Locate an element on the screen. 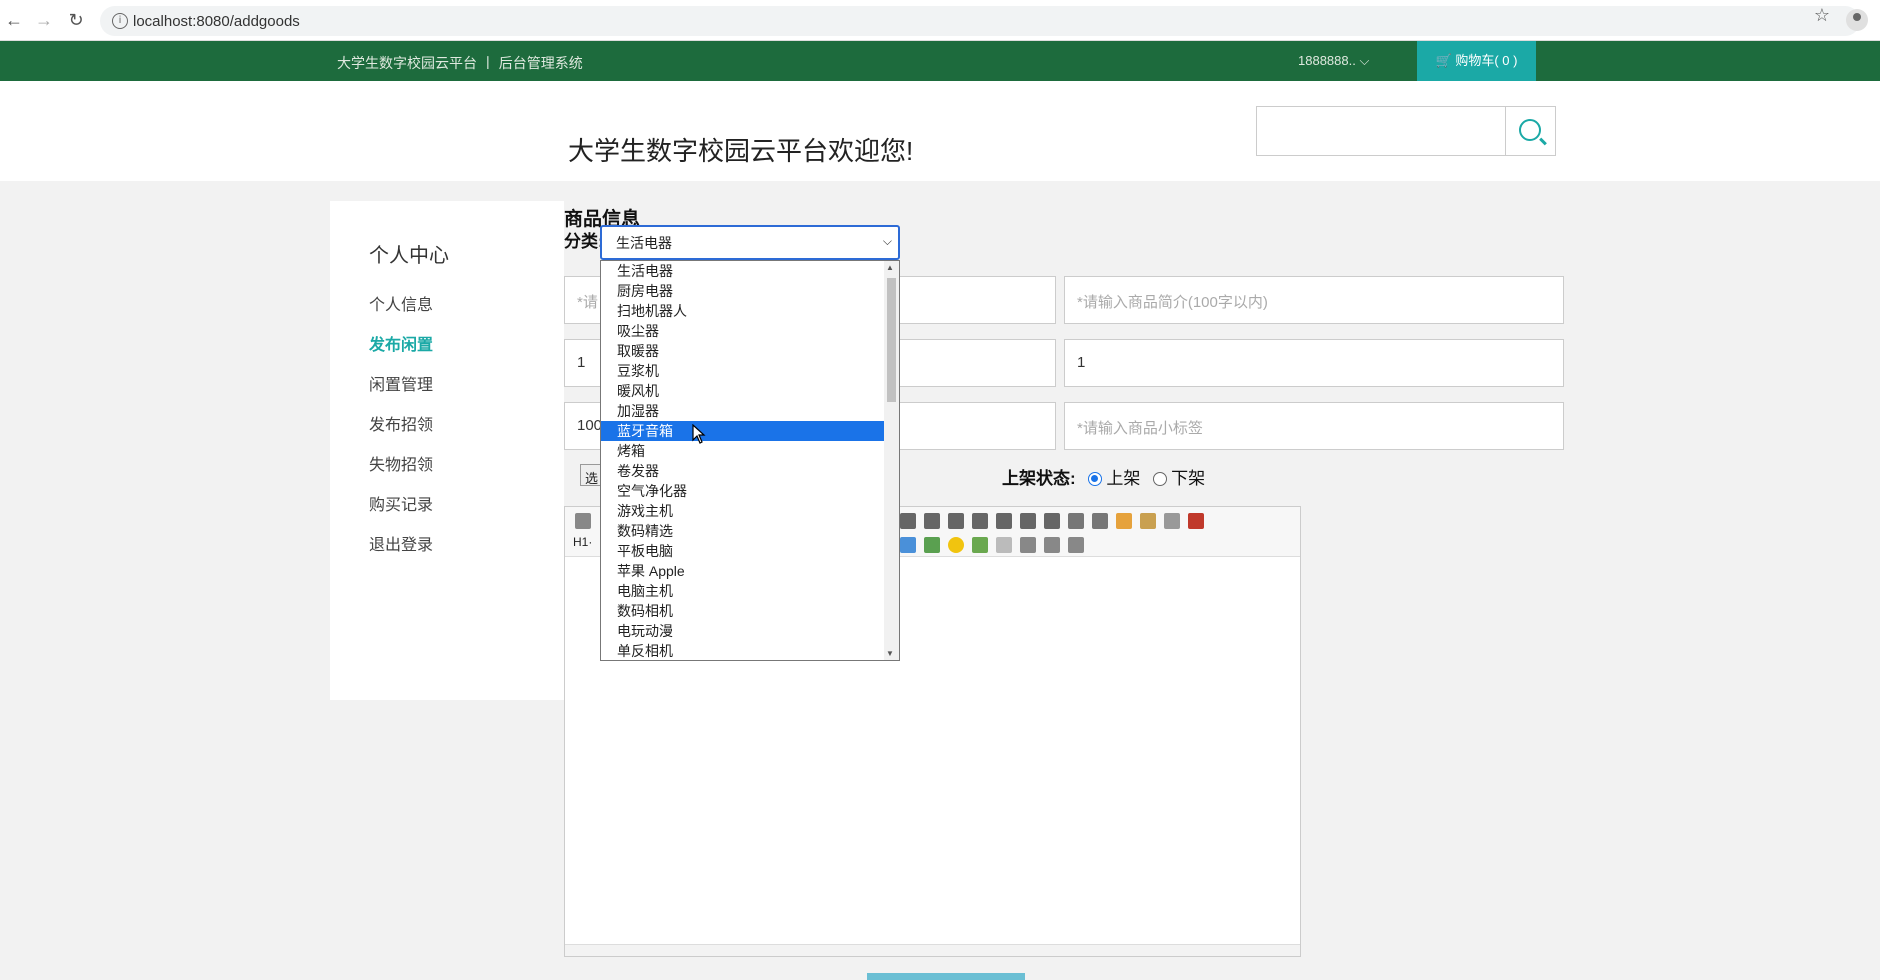  sidebar-item-purchase-history: 购买记录 is located at coordinates (401, 503).